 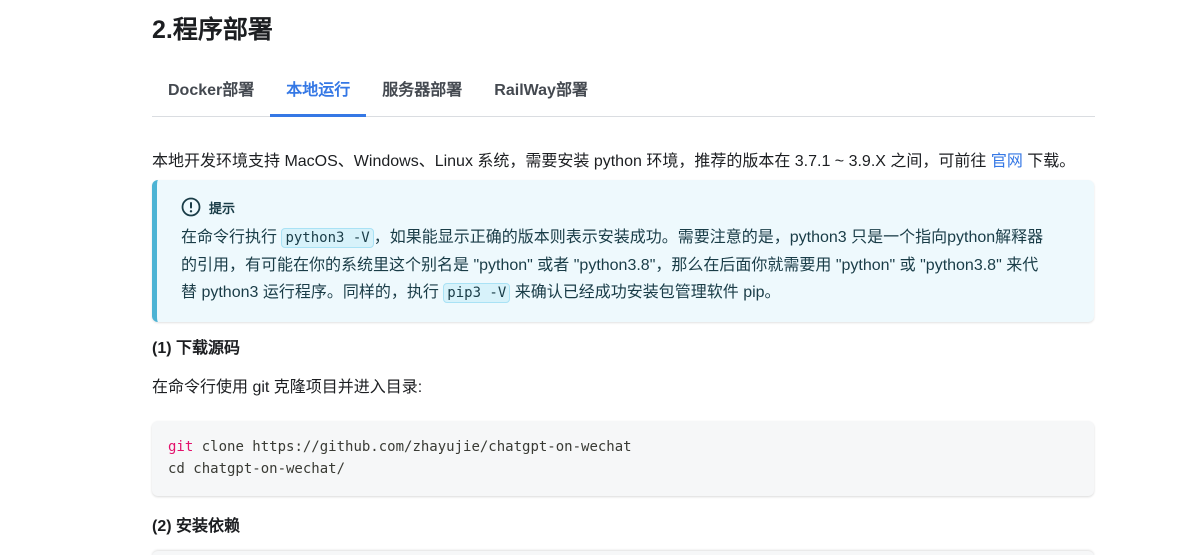 I want to click on official-site-link: 官网, so click(x=1007, y=161).